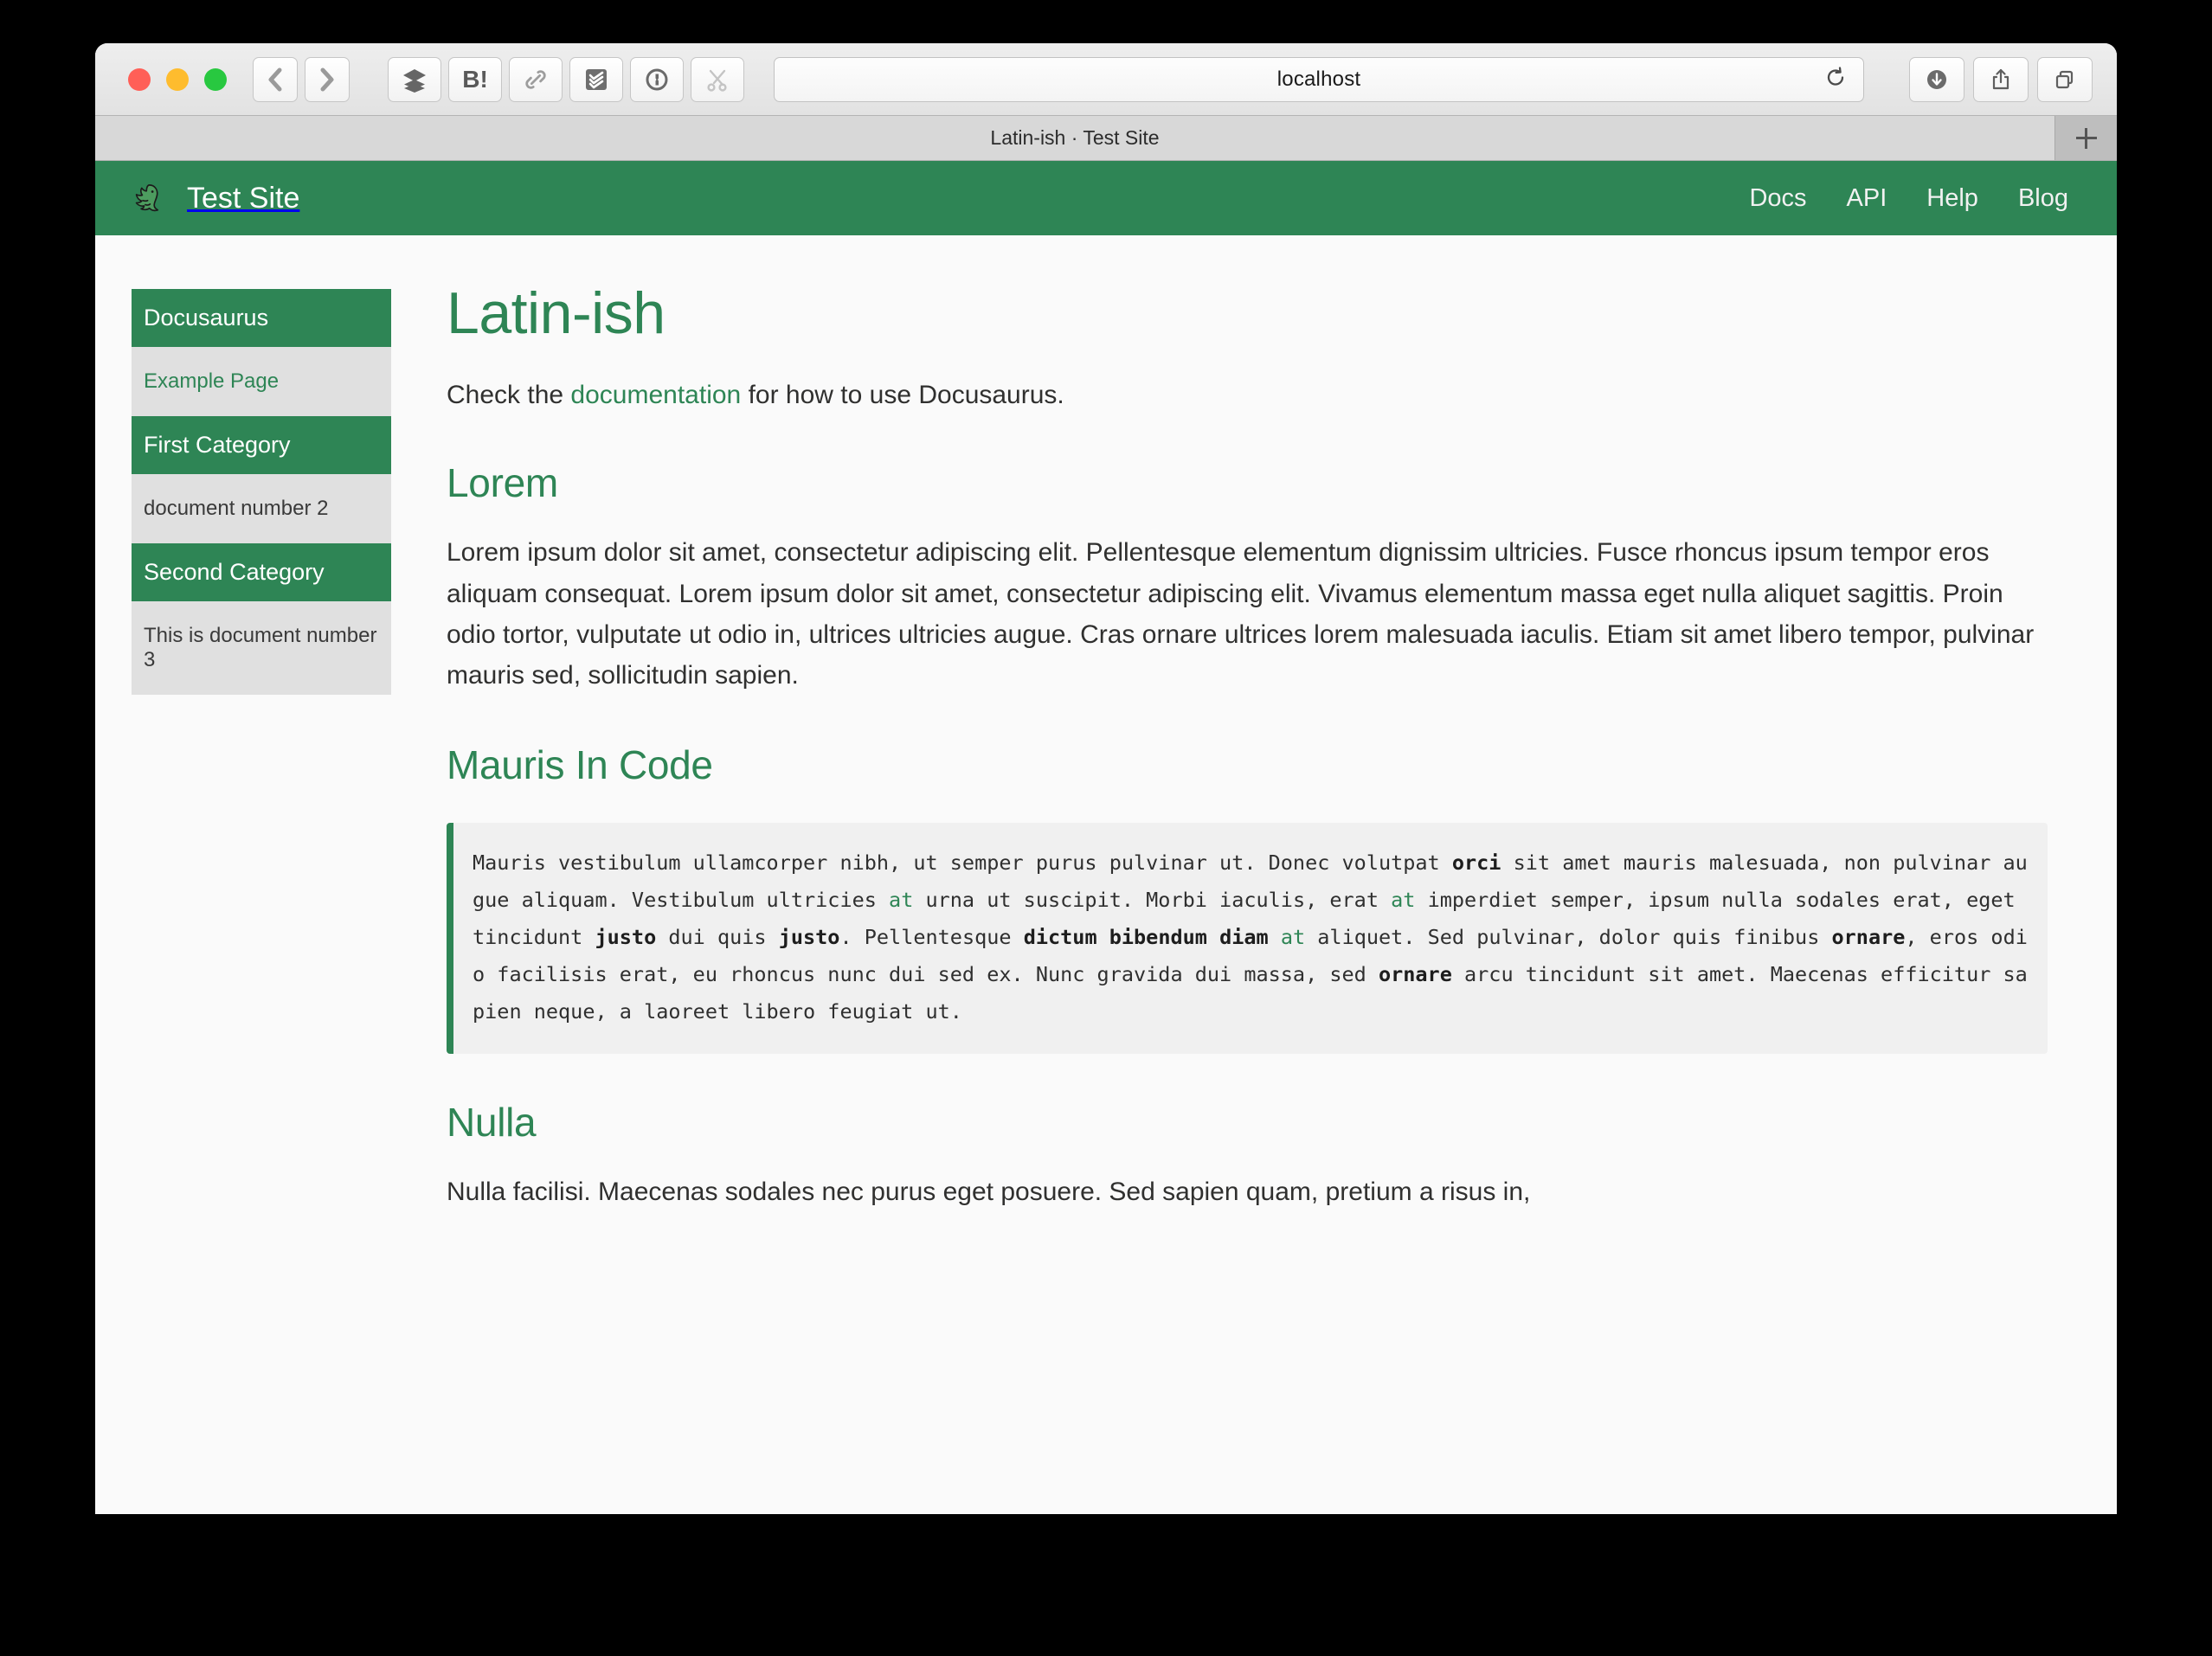  I want to click on section-heading-mauris-in-code: Mauris In Code, so click(580, 764).